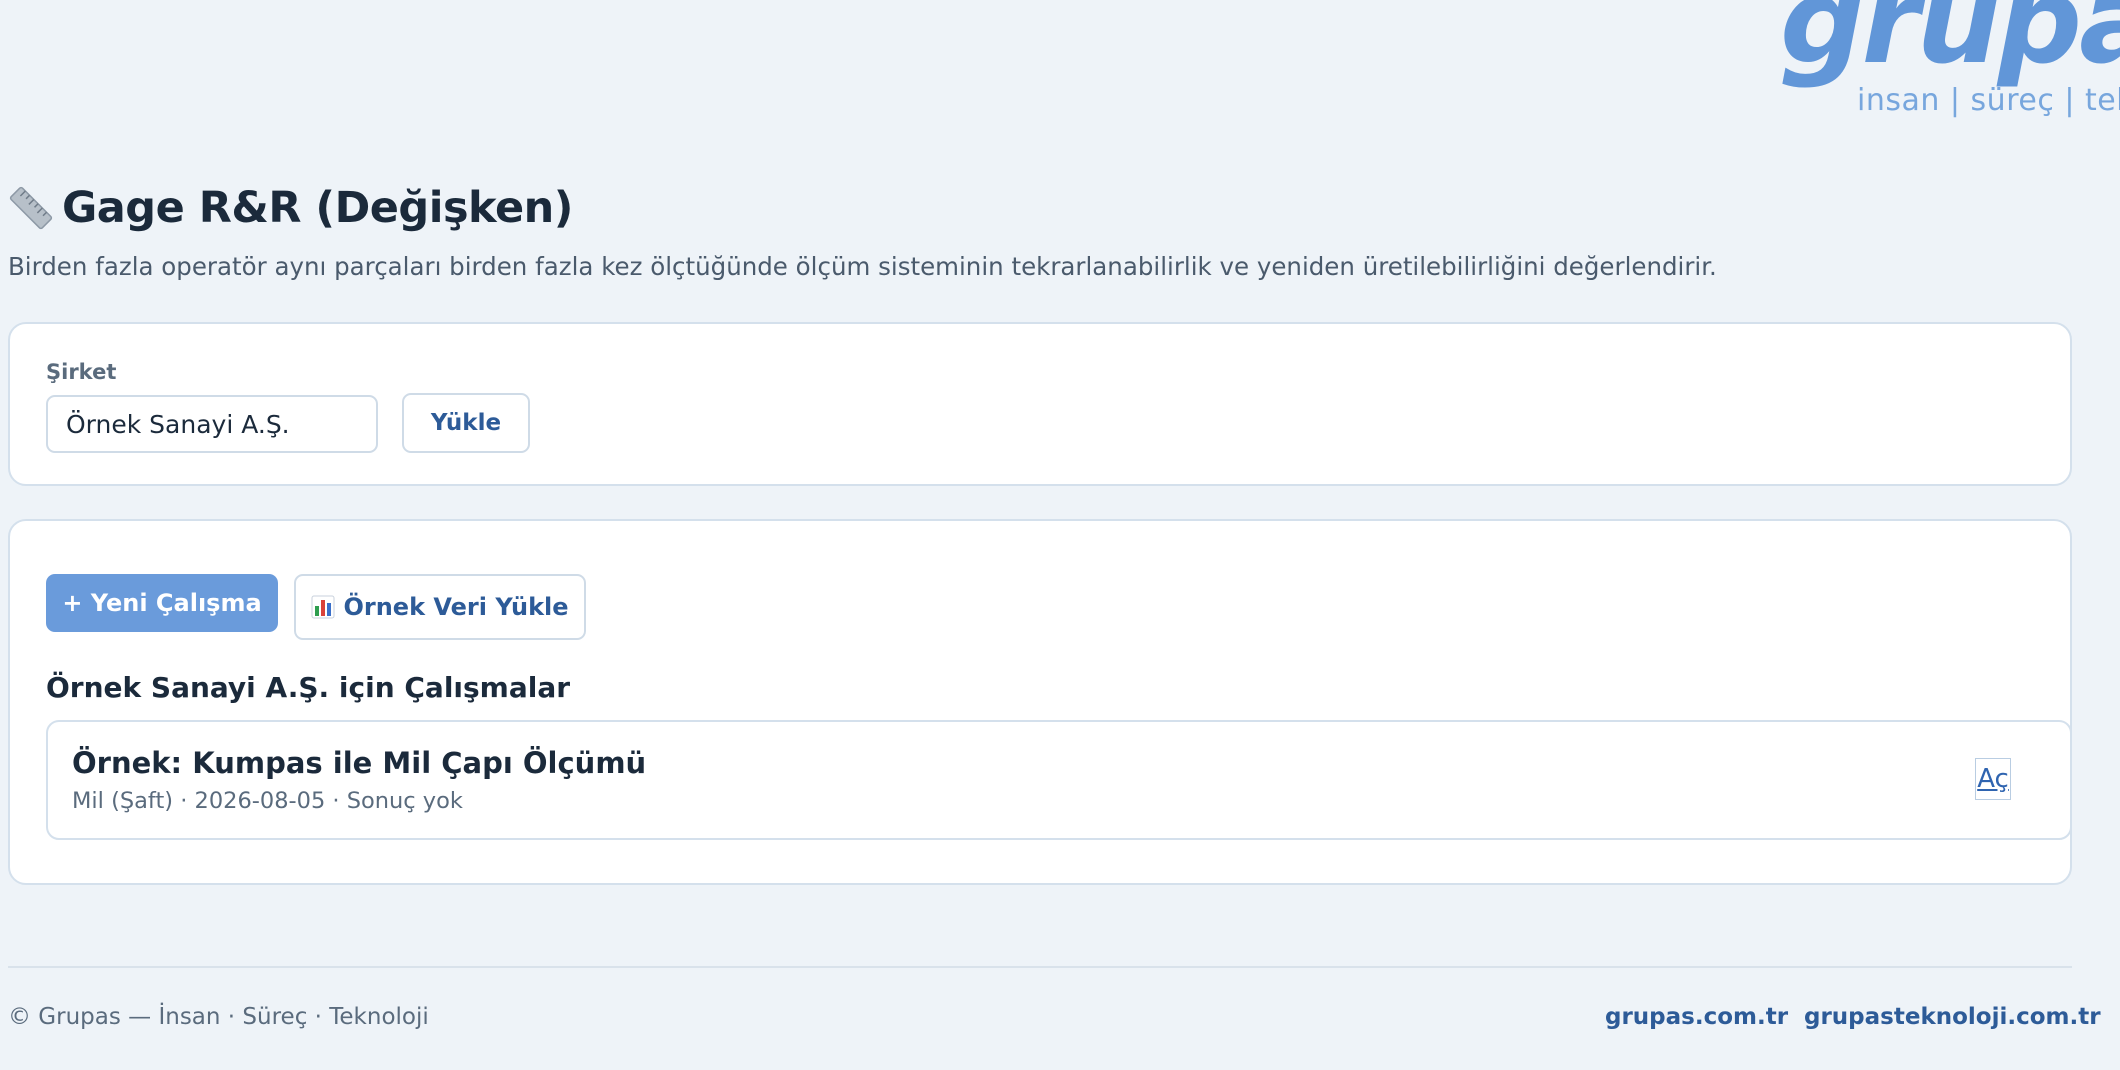  I want to click on study-name: Örnek: Kumpas ile Mil Çapı Ölçümü, so click(359, 763).